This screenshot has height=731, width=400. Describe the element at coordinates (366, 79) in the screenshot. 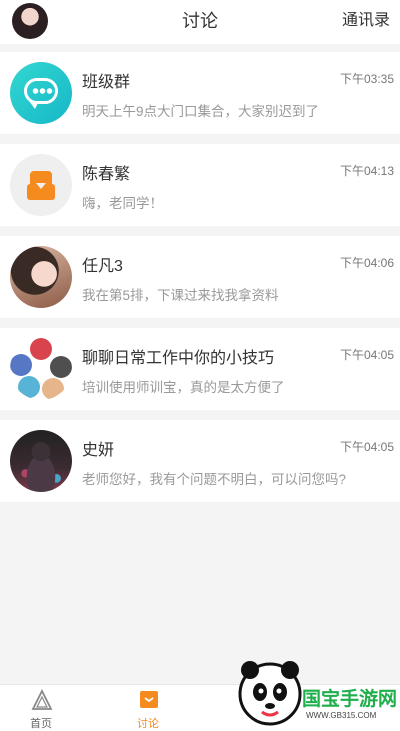

I see `chat-time: 下午03:35` at that location.